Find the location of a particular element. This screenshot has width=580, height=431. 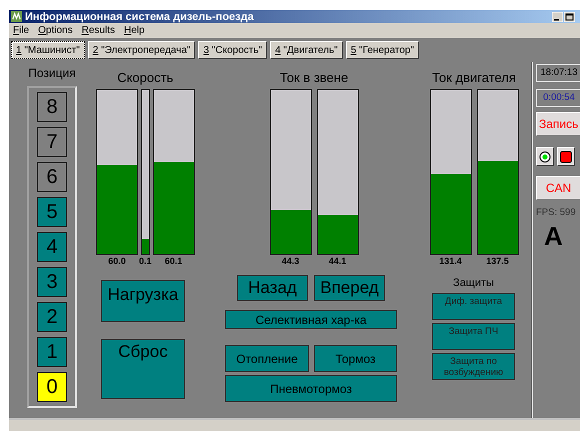

gauge-title: Ток двигателя is located at coordinates (474, 78).